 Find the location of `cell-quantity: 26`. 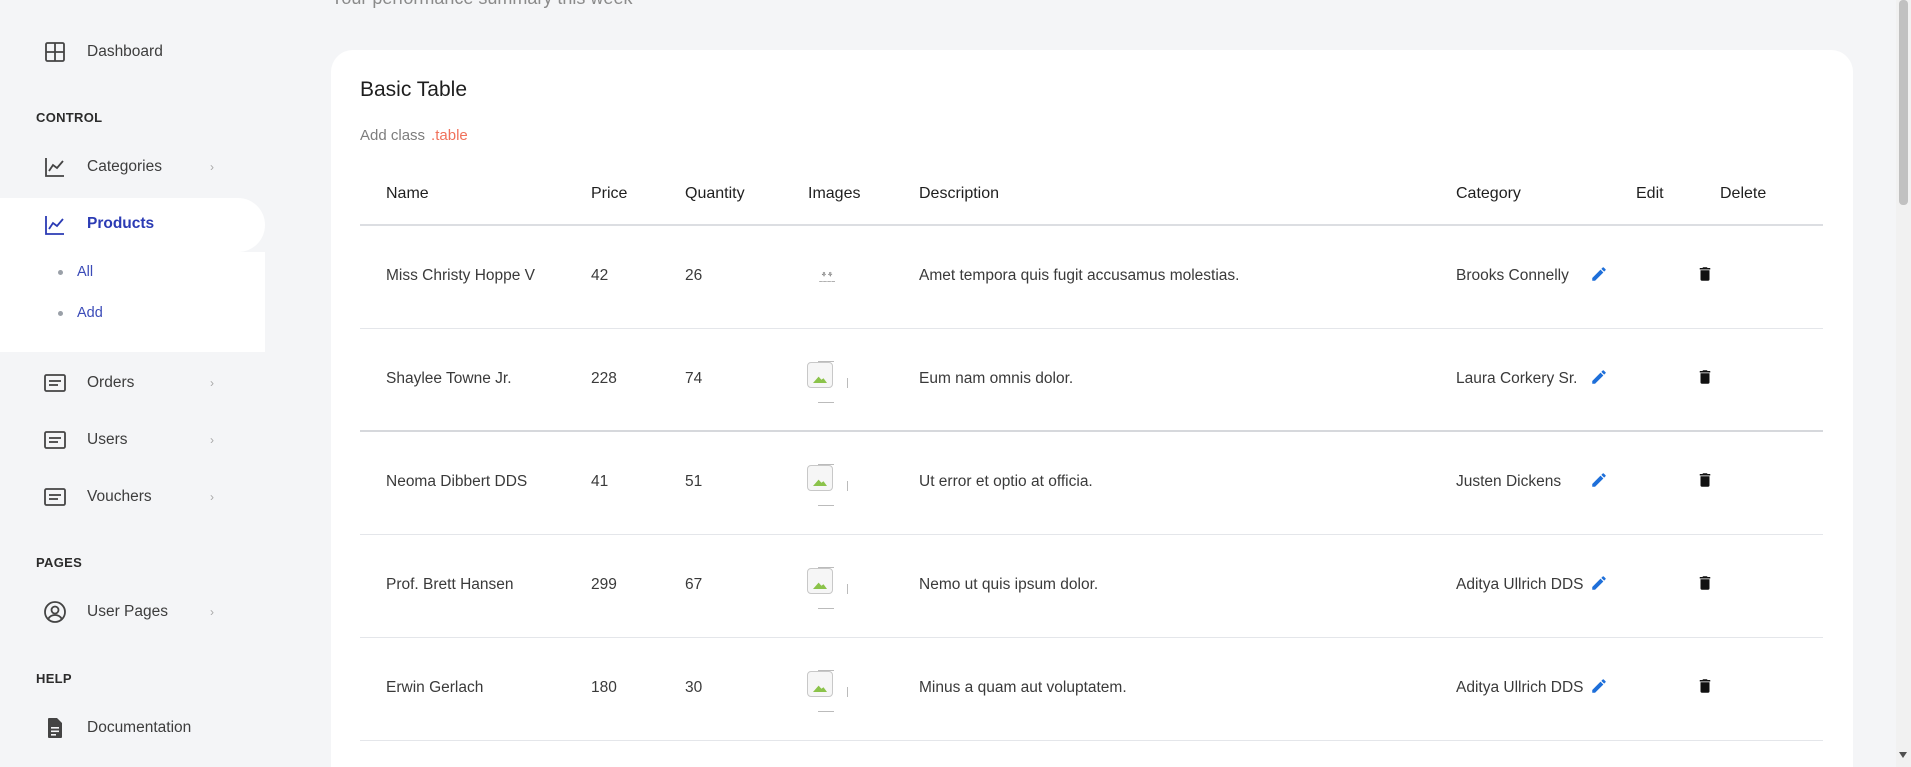

cell-quantity: 26 is located at coordinates (694, 275).